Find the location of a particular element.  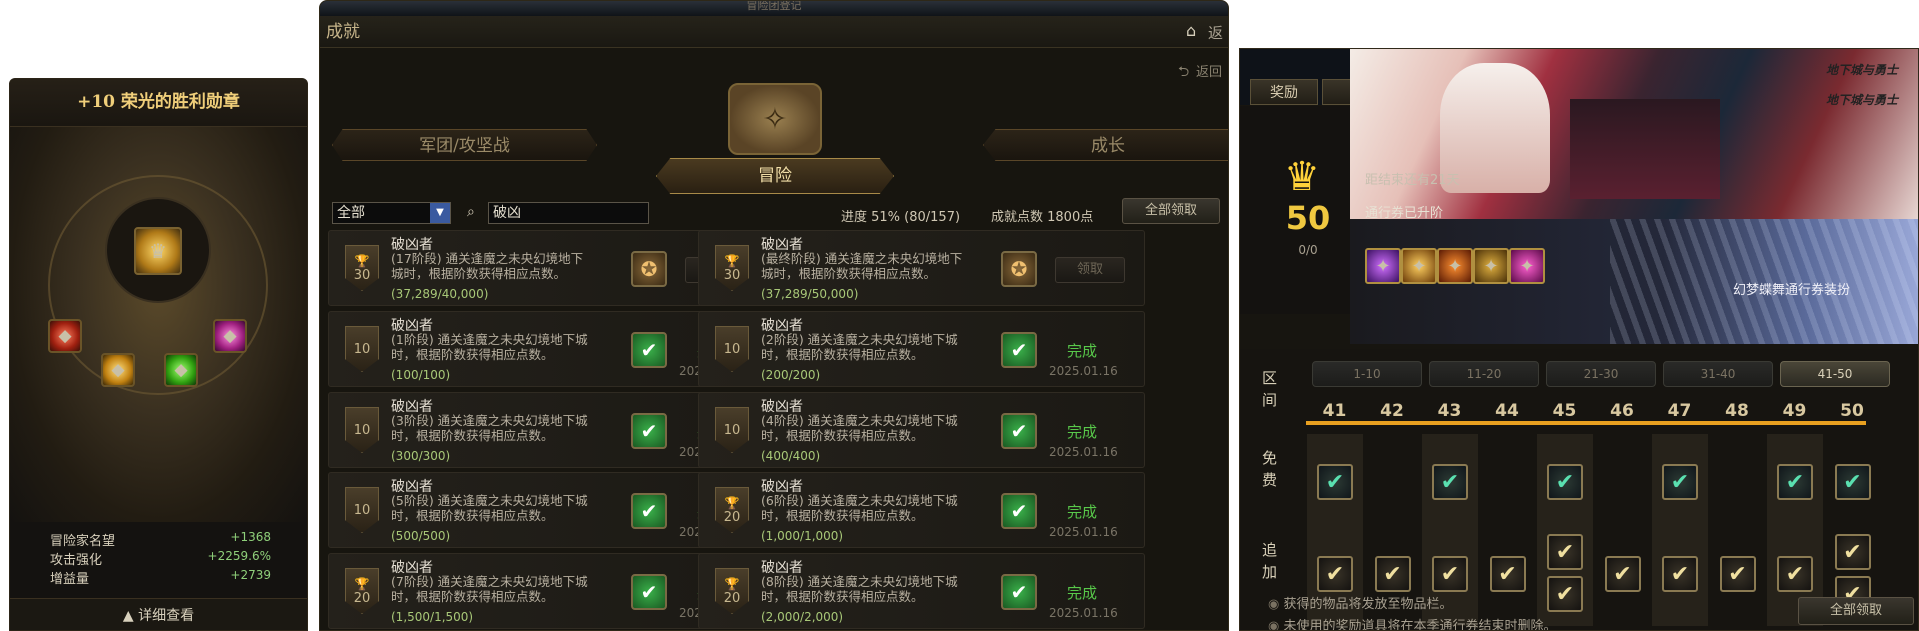

range-tab: 11-20 is located at coordinates (1484, 374).